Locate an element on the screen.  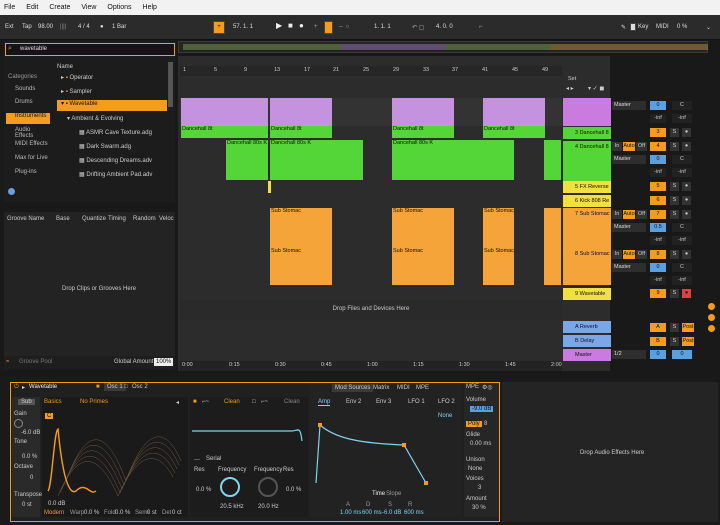
track-header-6: 6 Kick 808 Re is located at coordinates (587, 201).